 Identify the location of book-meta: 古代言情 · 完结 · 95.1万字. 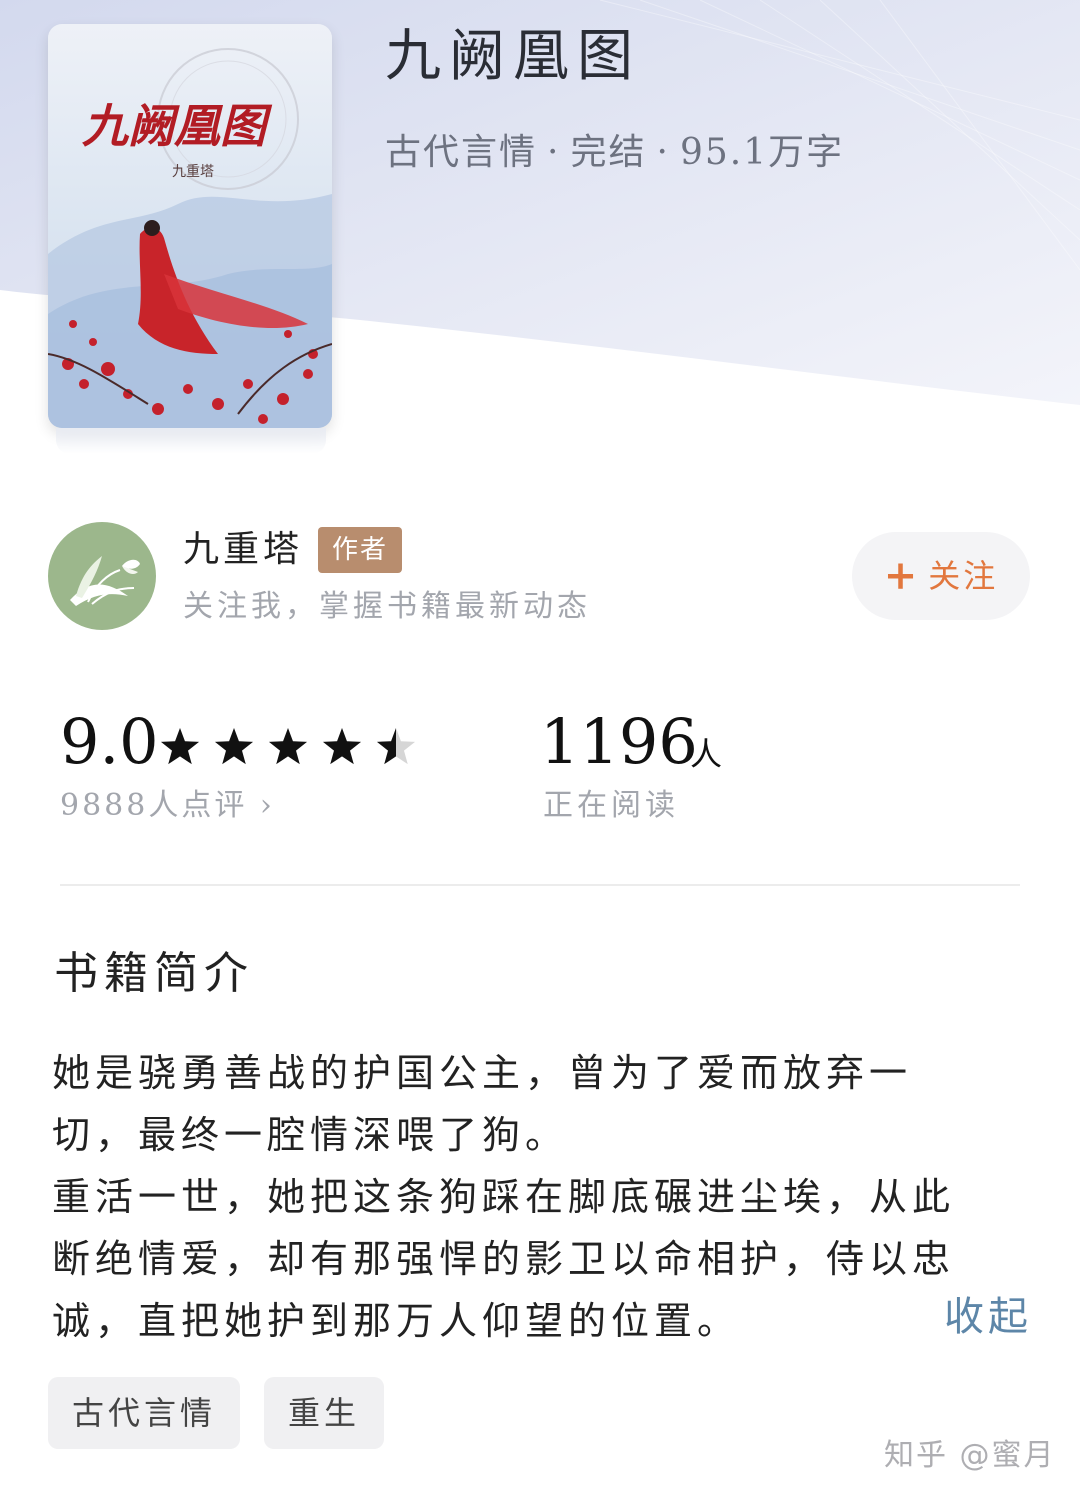
(614, 153).